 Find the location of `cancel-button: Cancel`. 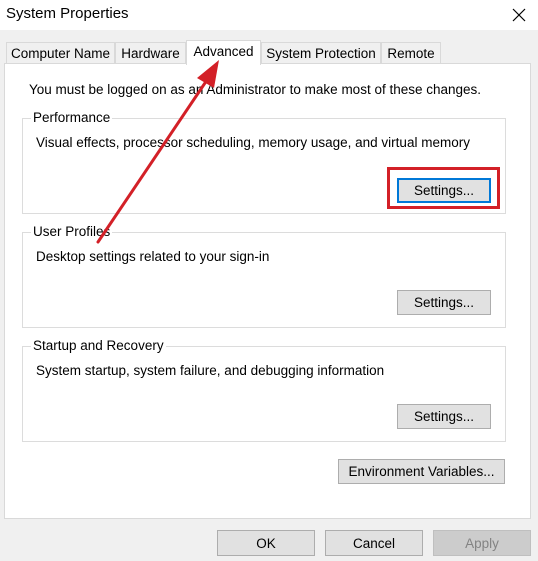

cancel-button: Cancel is located at coordinates (374, 543).